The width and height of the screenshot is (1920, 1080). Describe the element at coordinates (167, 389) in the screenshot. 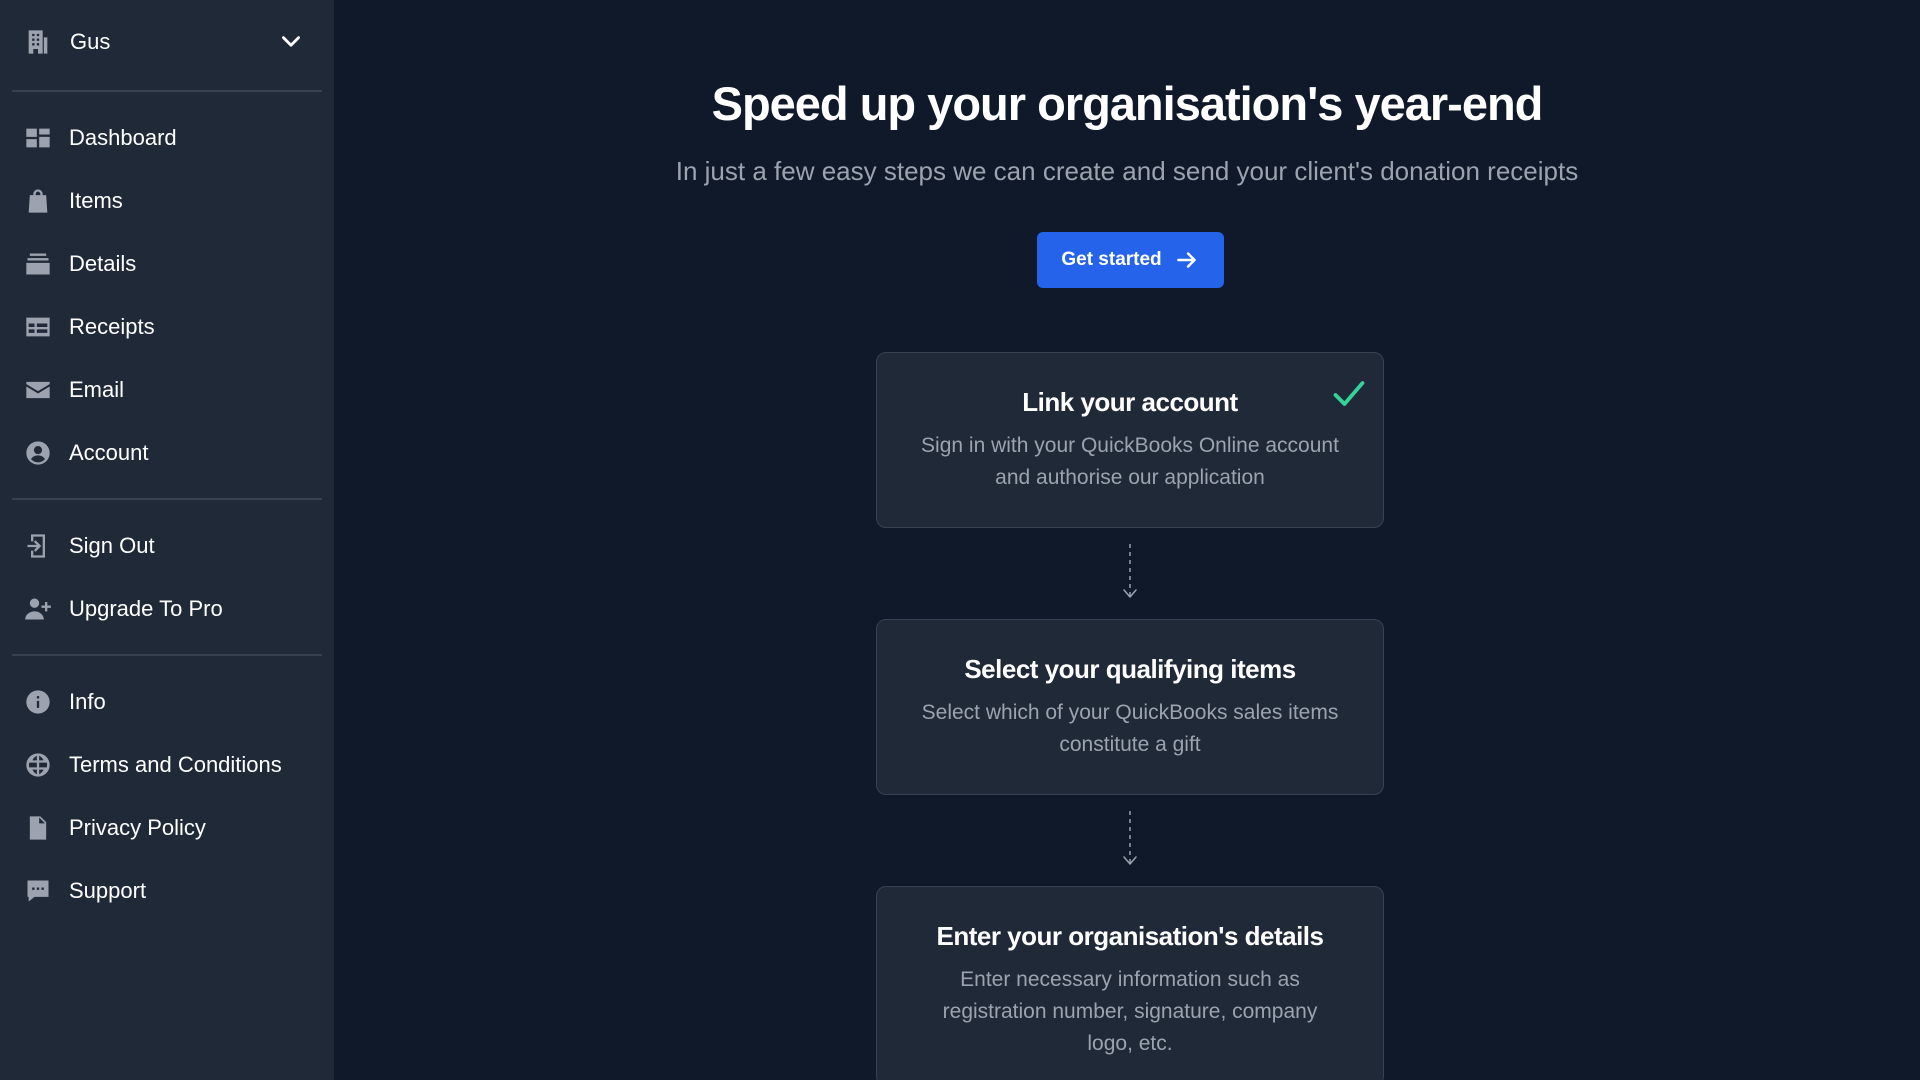

I see `sidebar-item-email: Email` at that location.